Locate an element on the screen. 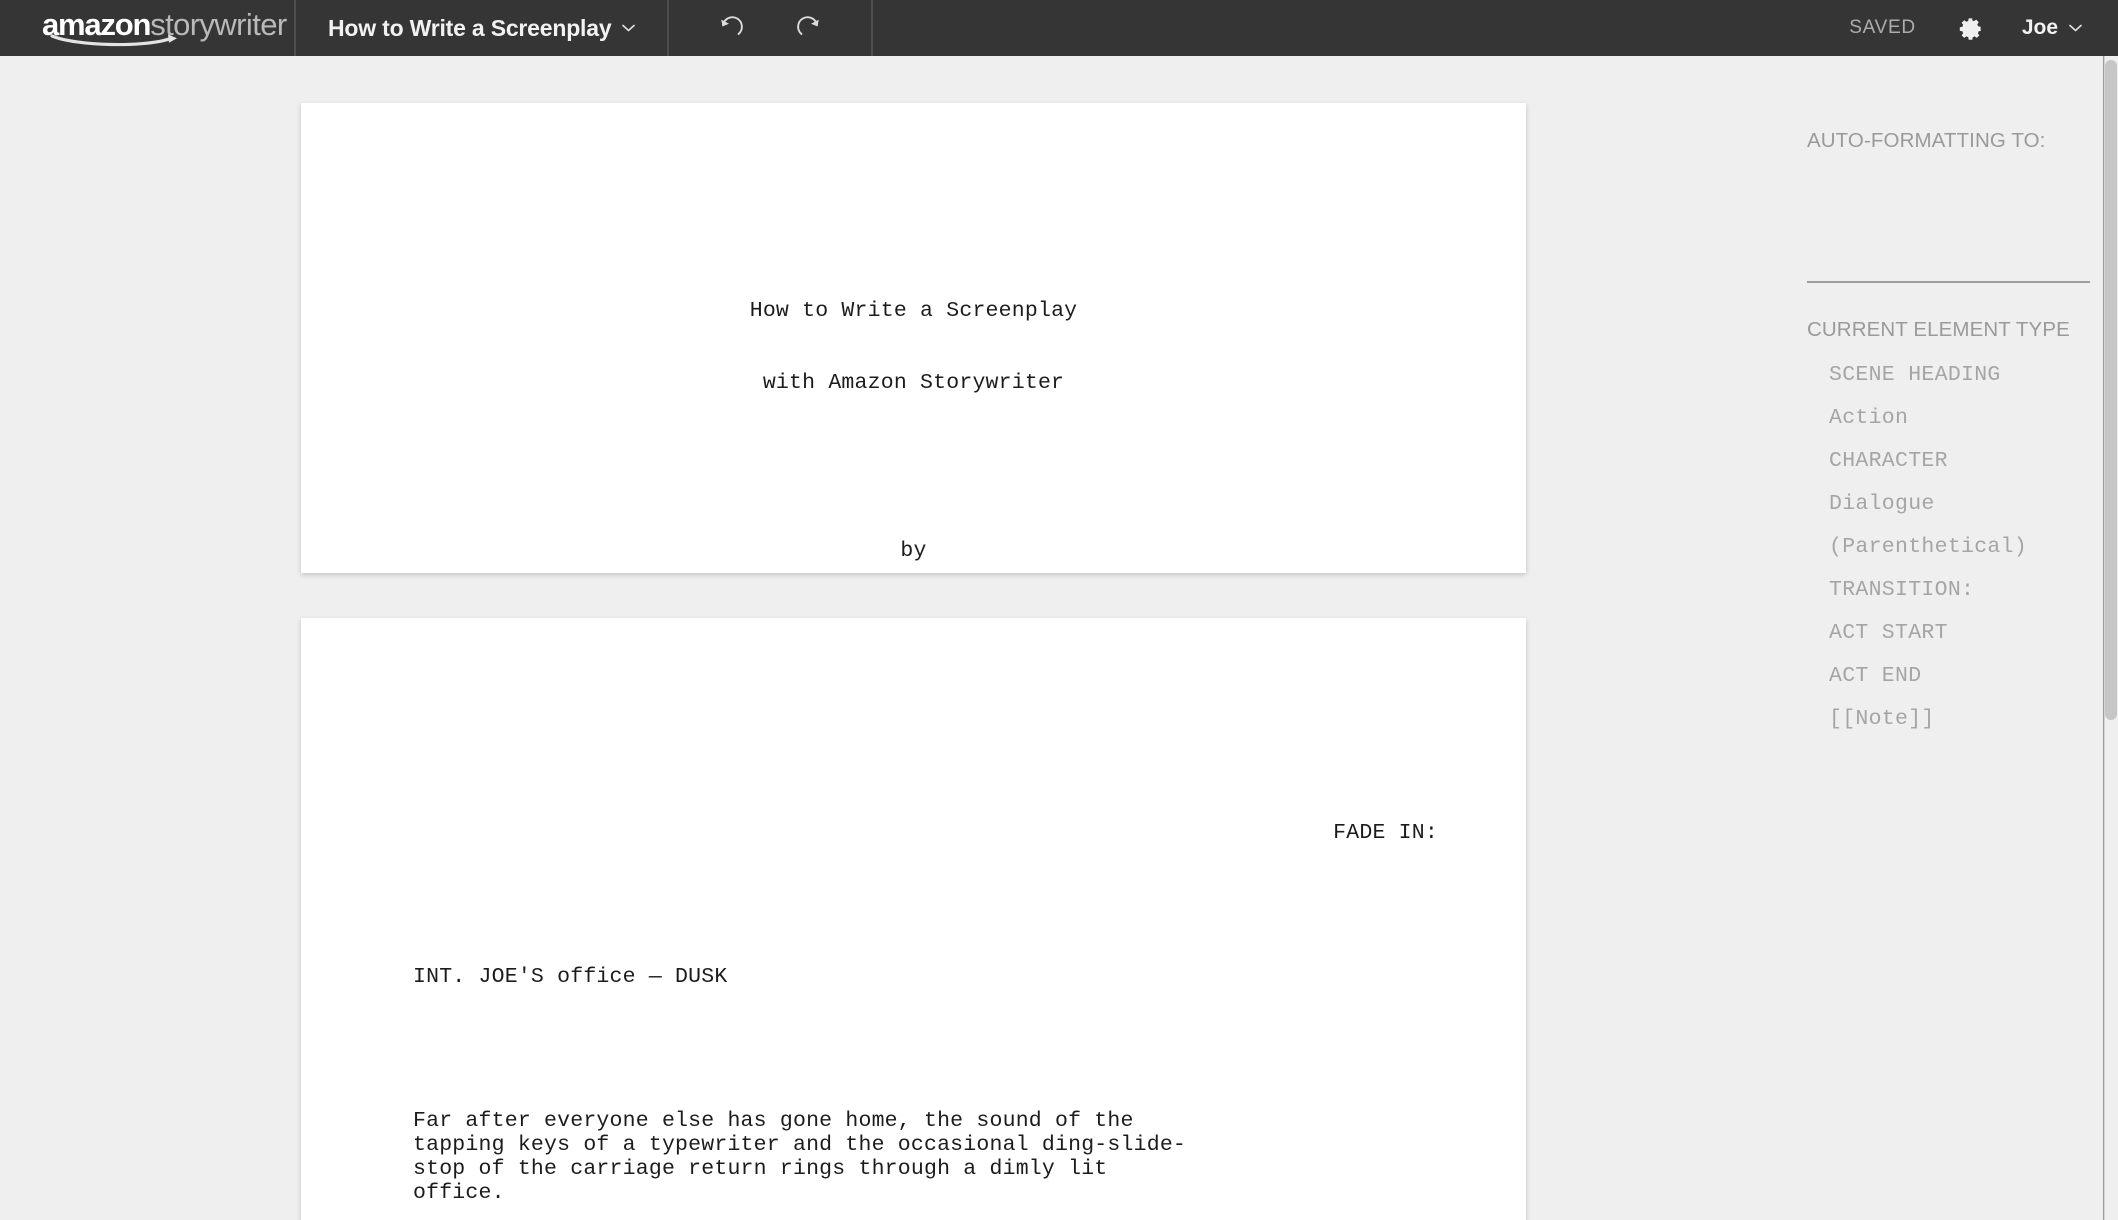 Image resolution: width=2118 pixels, height=1220 pixels. screenplay-by-label: by is located at coordinates (913, 551).